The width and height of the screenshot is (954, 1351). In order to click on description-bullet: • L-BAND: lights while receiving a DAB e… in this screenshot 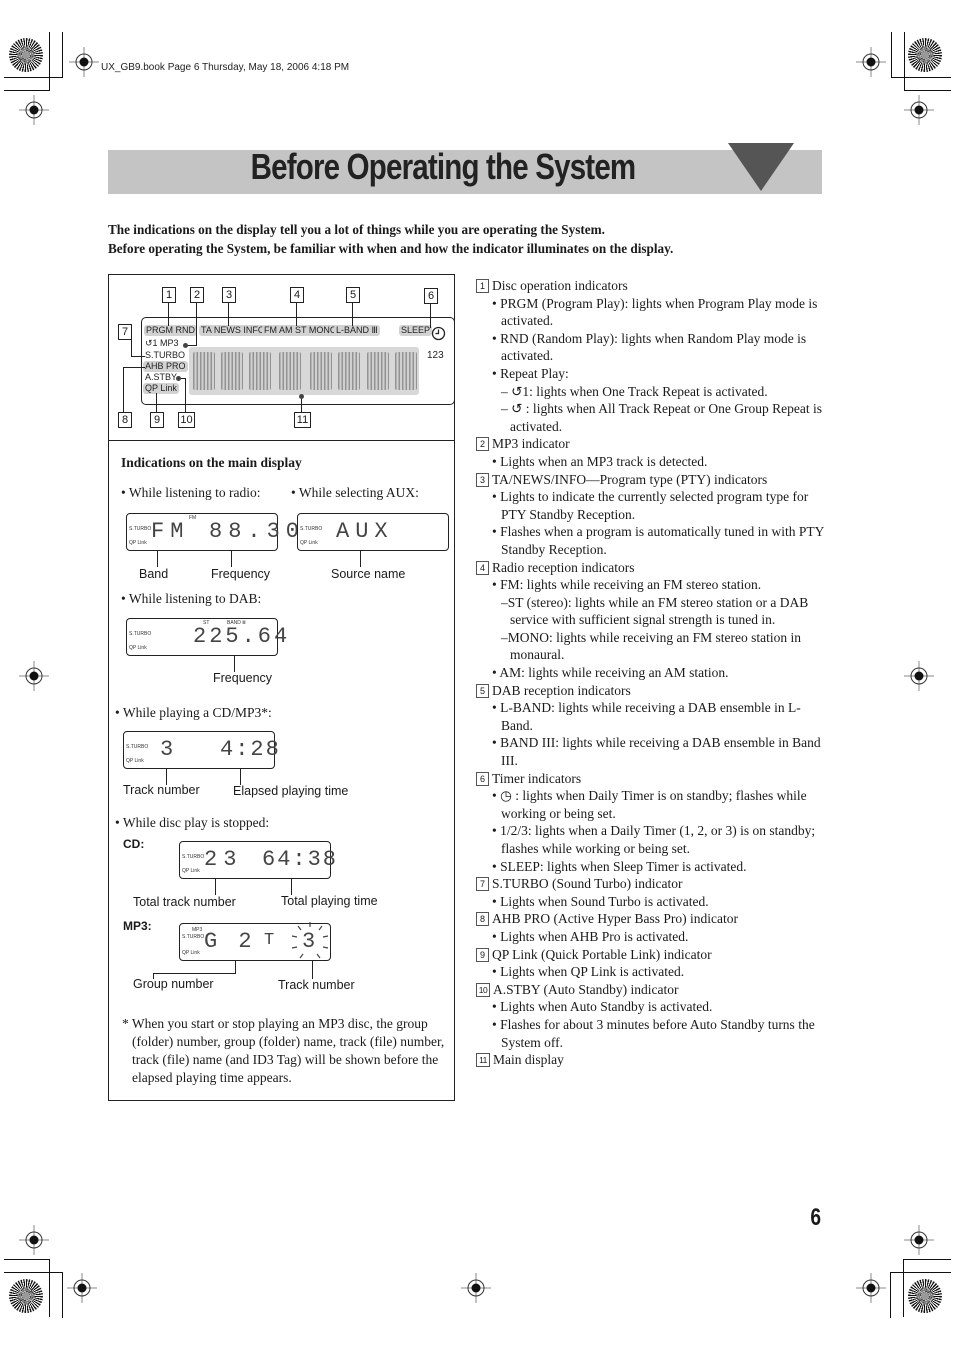, I will do `click(646, 716)`.